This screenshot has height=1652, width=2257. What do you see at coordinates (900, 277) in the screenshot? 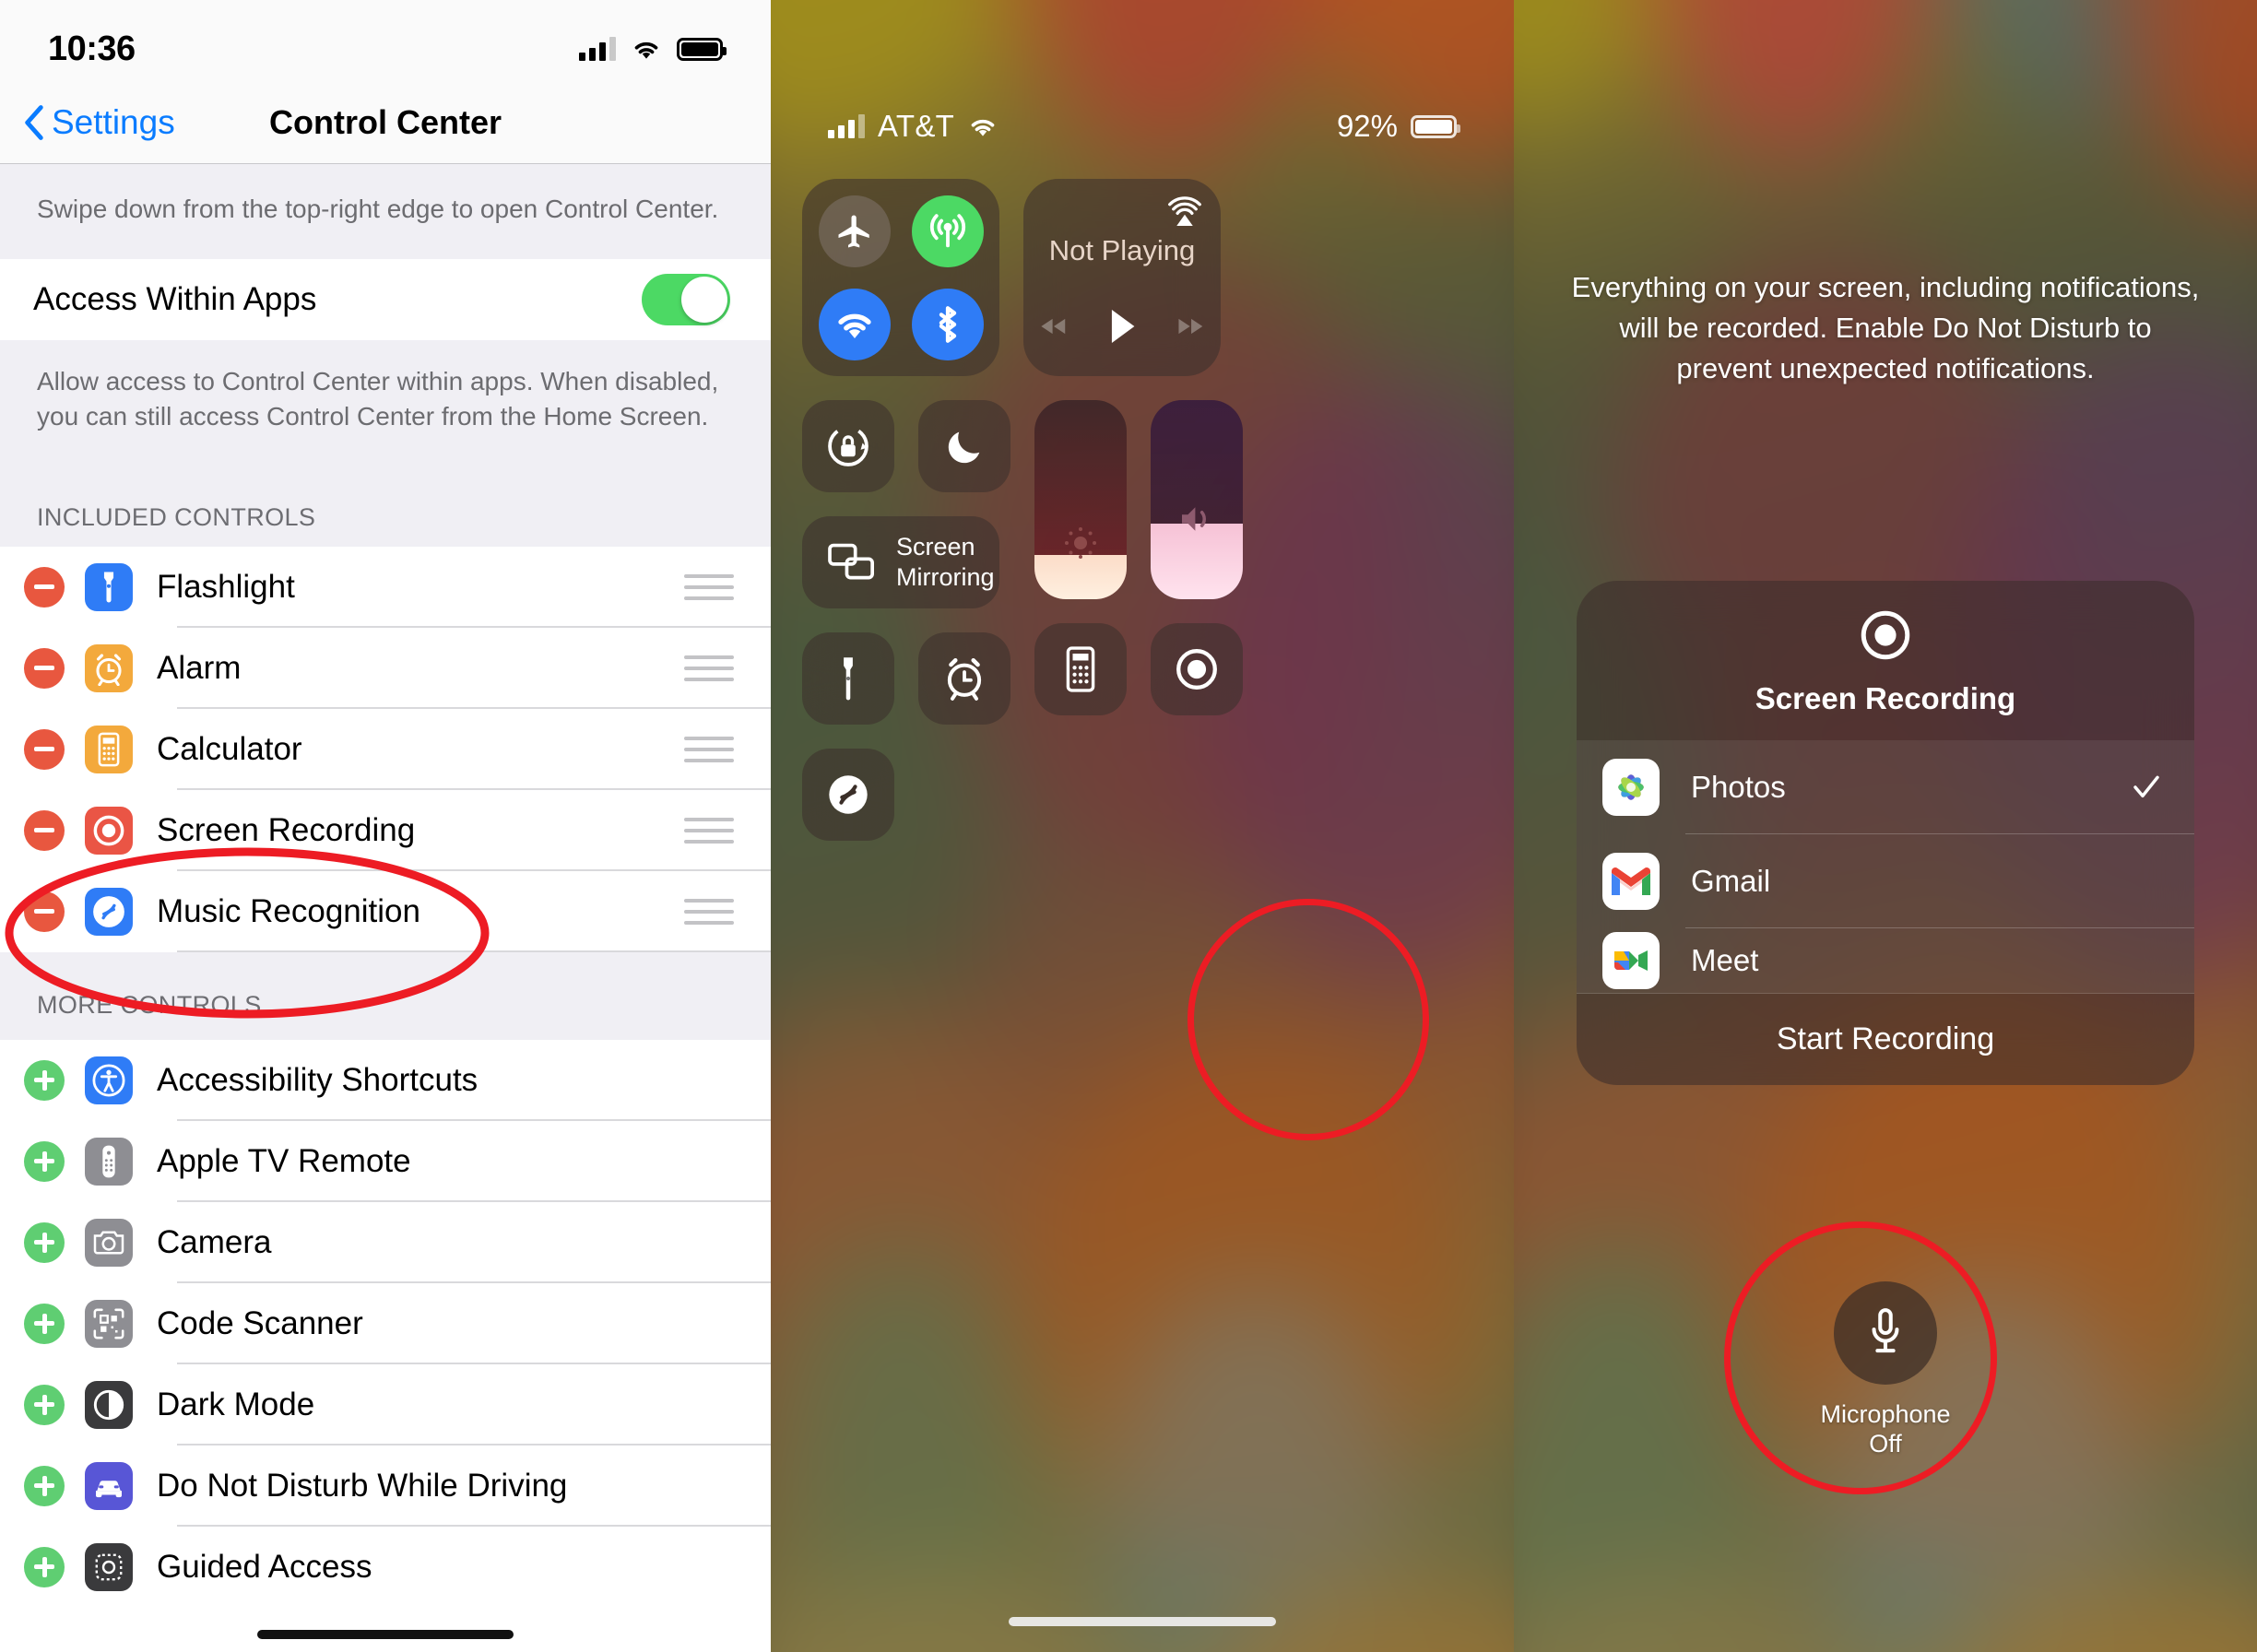
I see `connectivity-tile` at bounding box center [900, 277].